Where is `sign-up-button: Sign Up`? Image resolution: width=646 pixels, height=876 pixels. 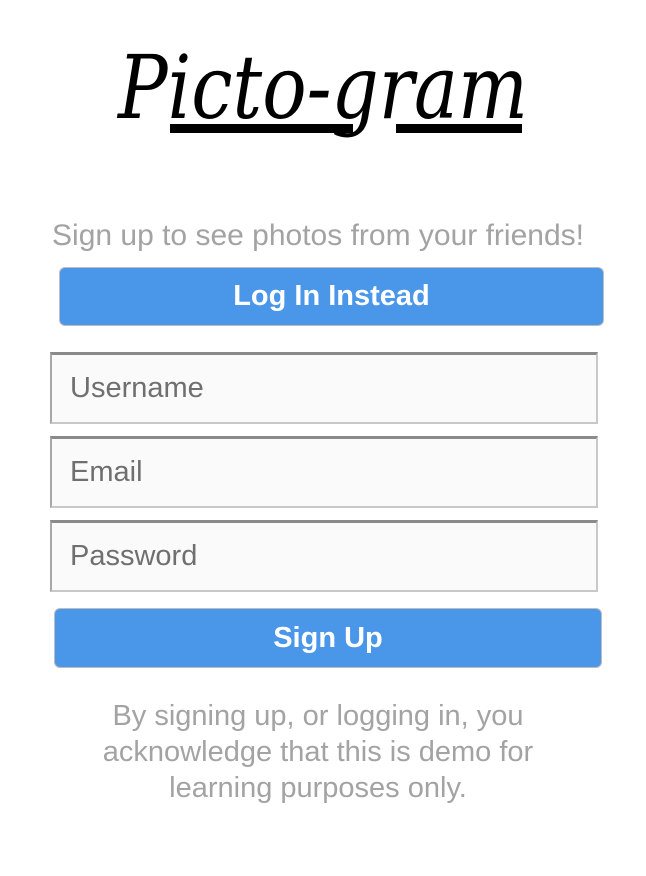
sign-up-button: Sign Up is located at coordinates (328, 638).